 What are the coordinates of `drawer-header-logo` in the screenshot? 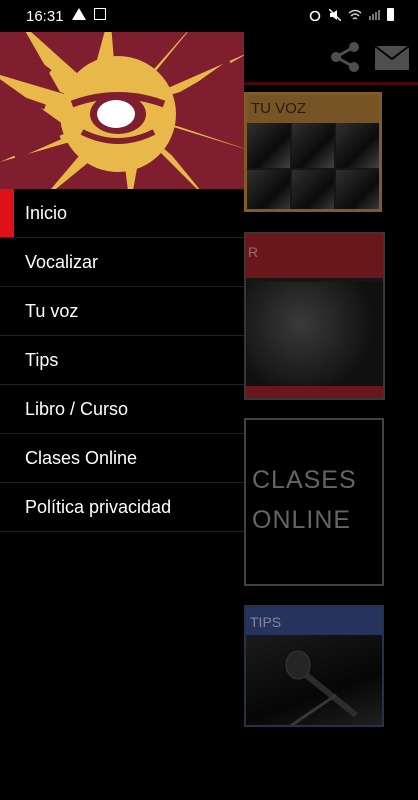 It's located at (122, 110).